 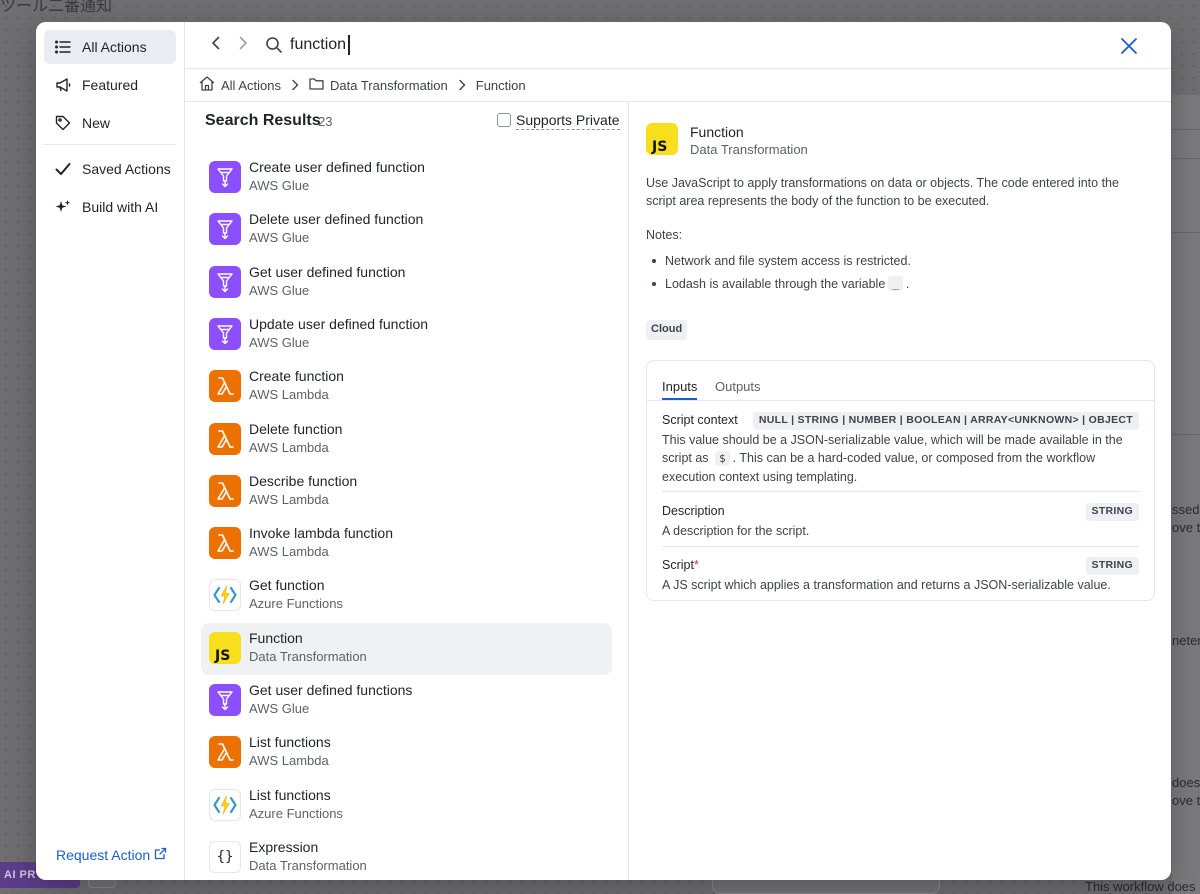 I want to click on braces-icon: {}, so click(x=225, y=856).